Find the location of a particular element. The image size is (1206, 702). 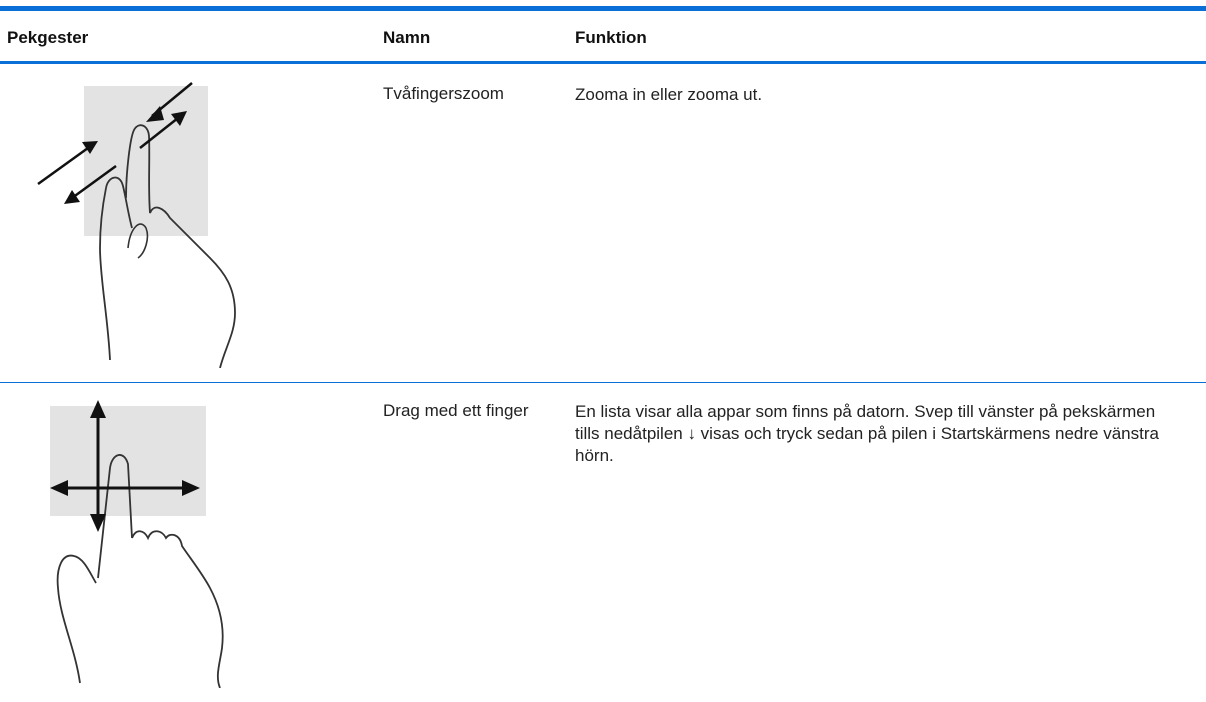

header-gesture: Pekgester is located at coordinates (48, 37).